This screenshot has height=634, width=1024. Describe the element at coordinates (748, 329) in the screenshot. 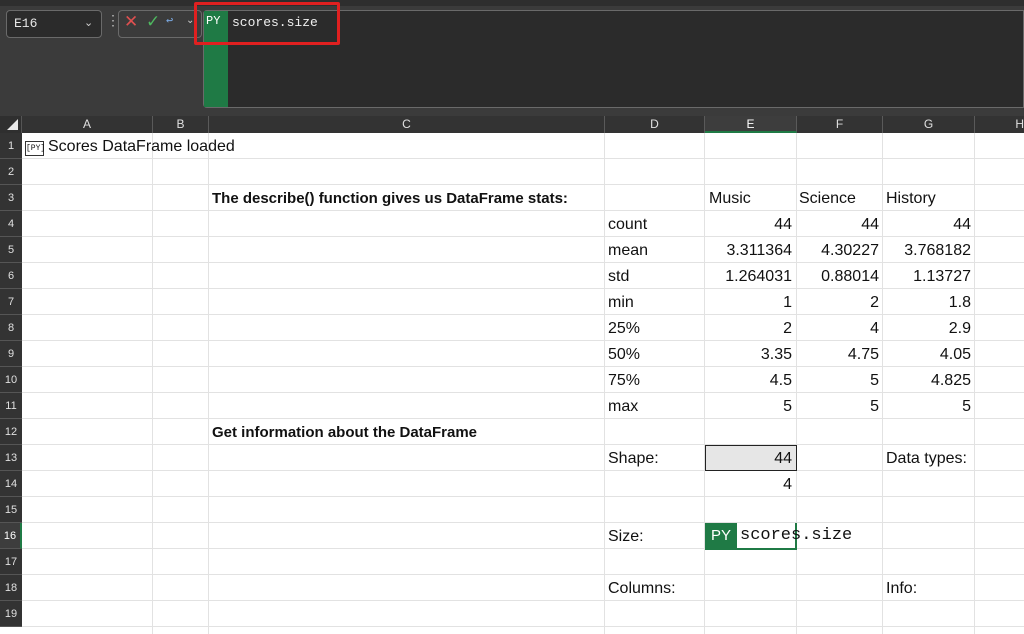

I see `cell-e8: 2` at that location.